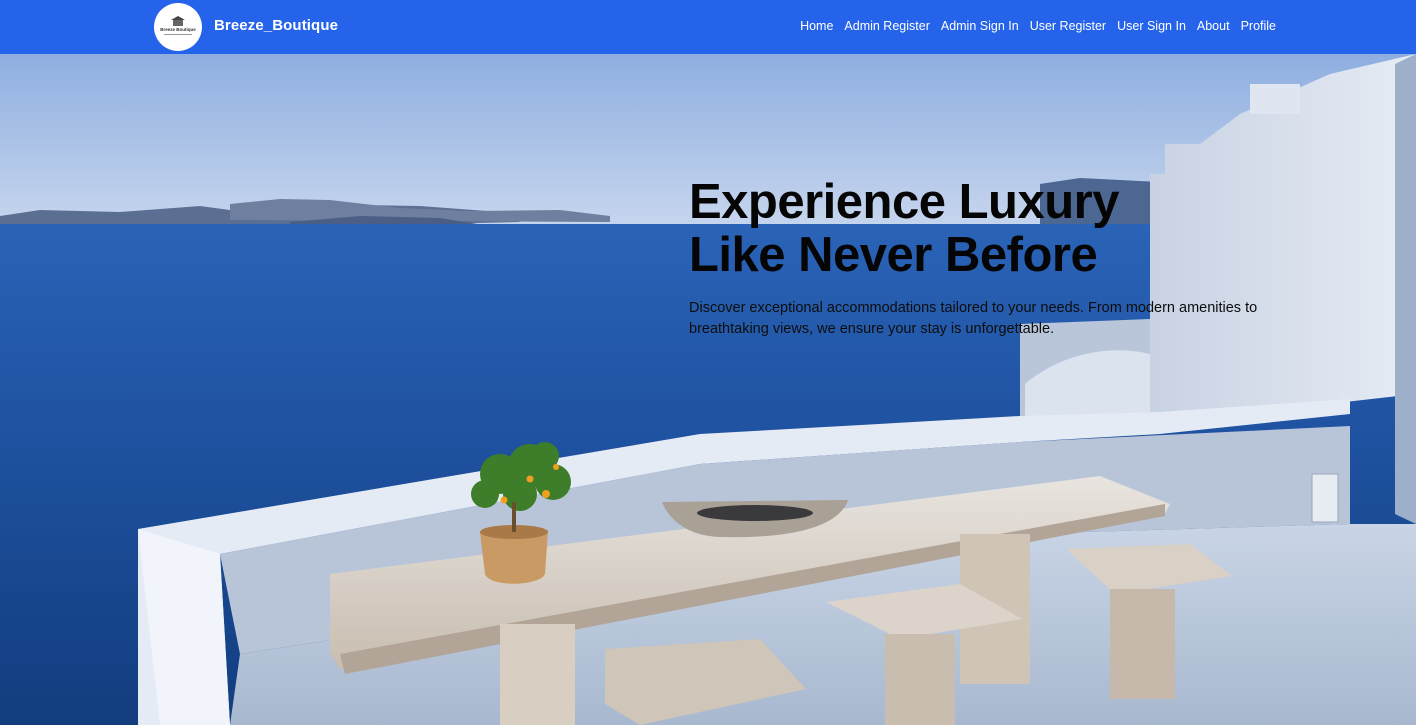  What do you see at coordinates (178, 29) in the screenshot?
I see `logo-text: Breeze Boutique` at bounding box center [178, 29].